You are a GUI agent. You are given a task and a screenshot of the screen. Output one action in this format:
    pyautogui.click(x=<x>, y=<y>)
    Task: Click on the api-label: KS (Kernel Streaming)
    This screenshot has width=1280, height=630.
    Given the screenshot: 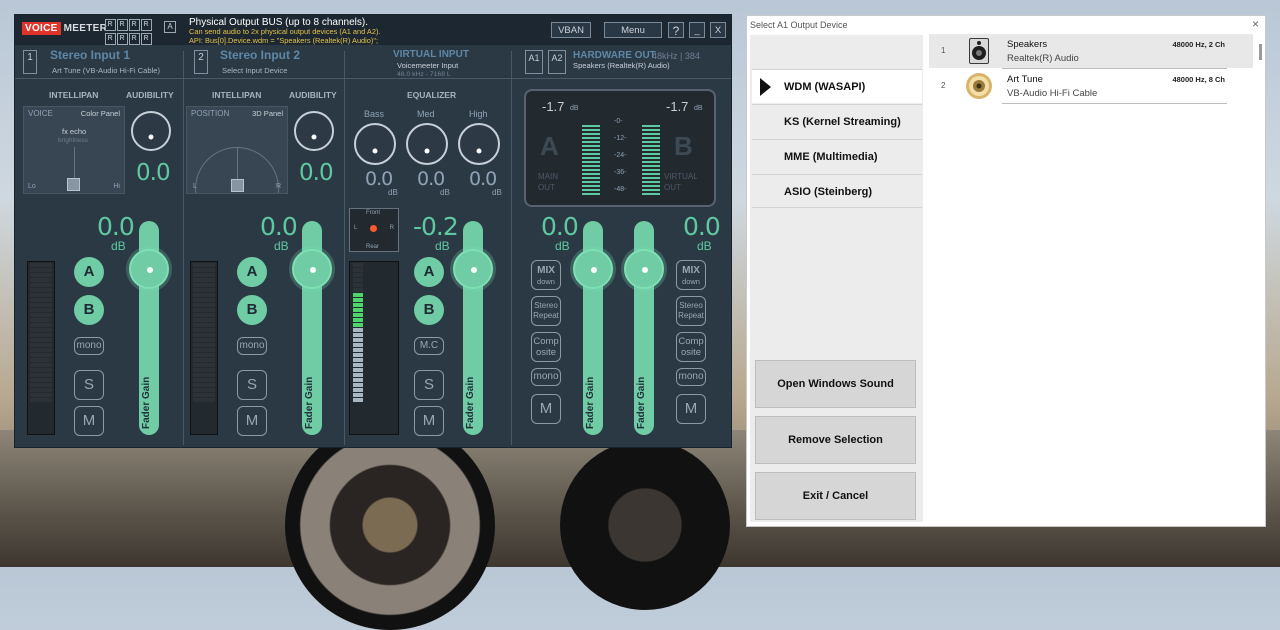 What is the action you would take?
    pyautogui.click(x=842, y=122)
    